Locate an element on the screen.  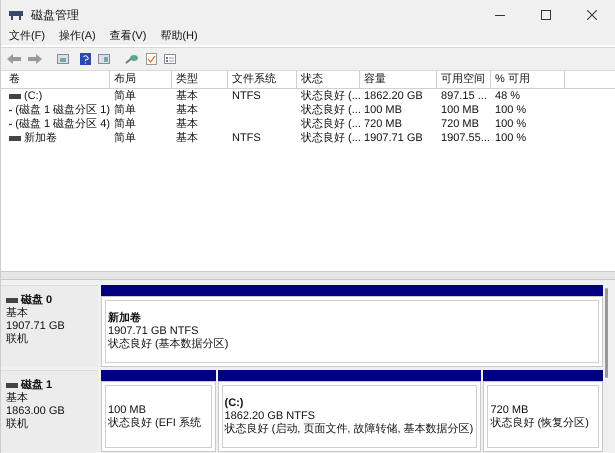
column-header: % 可用 is located at coordinates (528, 79).